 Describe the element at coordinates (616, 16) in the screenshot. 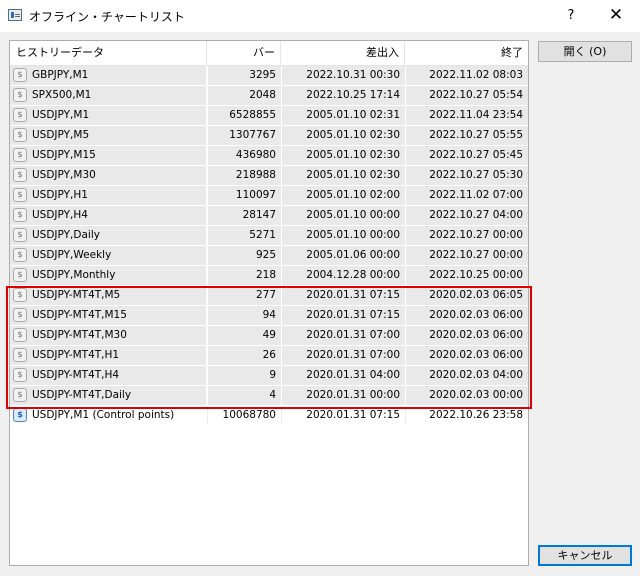

I see `close-button: ✕` at that location.